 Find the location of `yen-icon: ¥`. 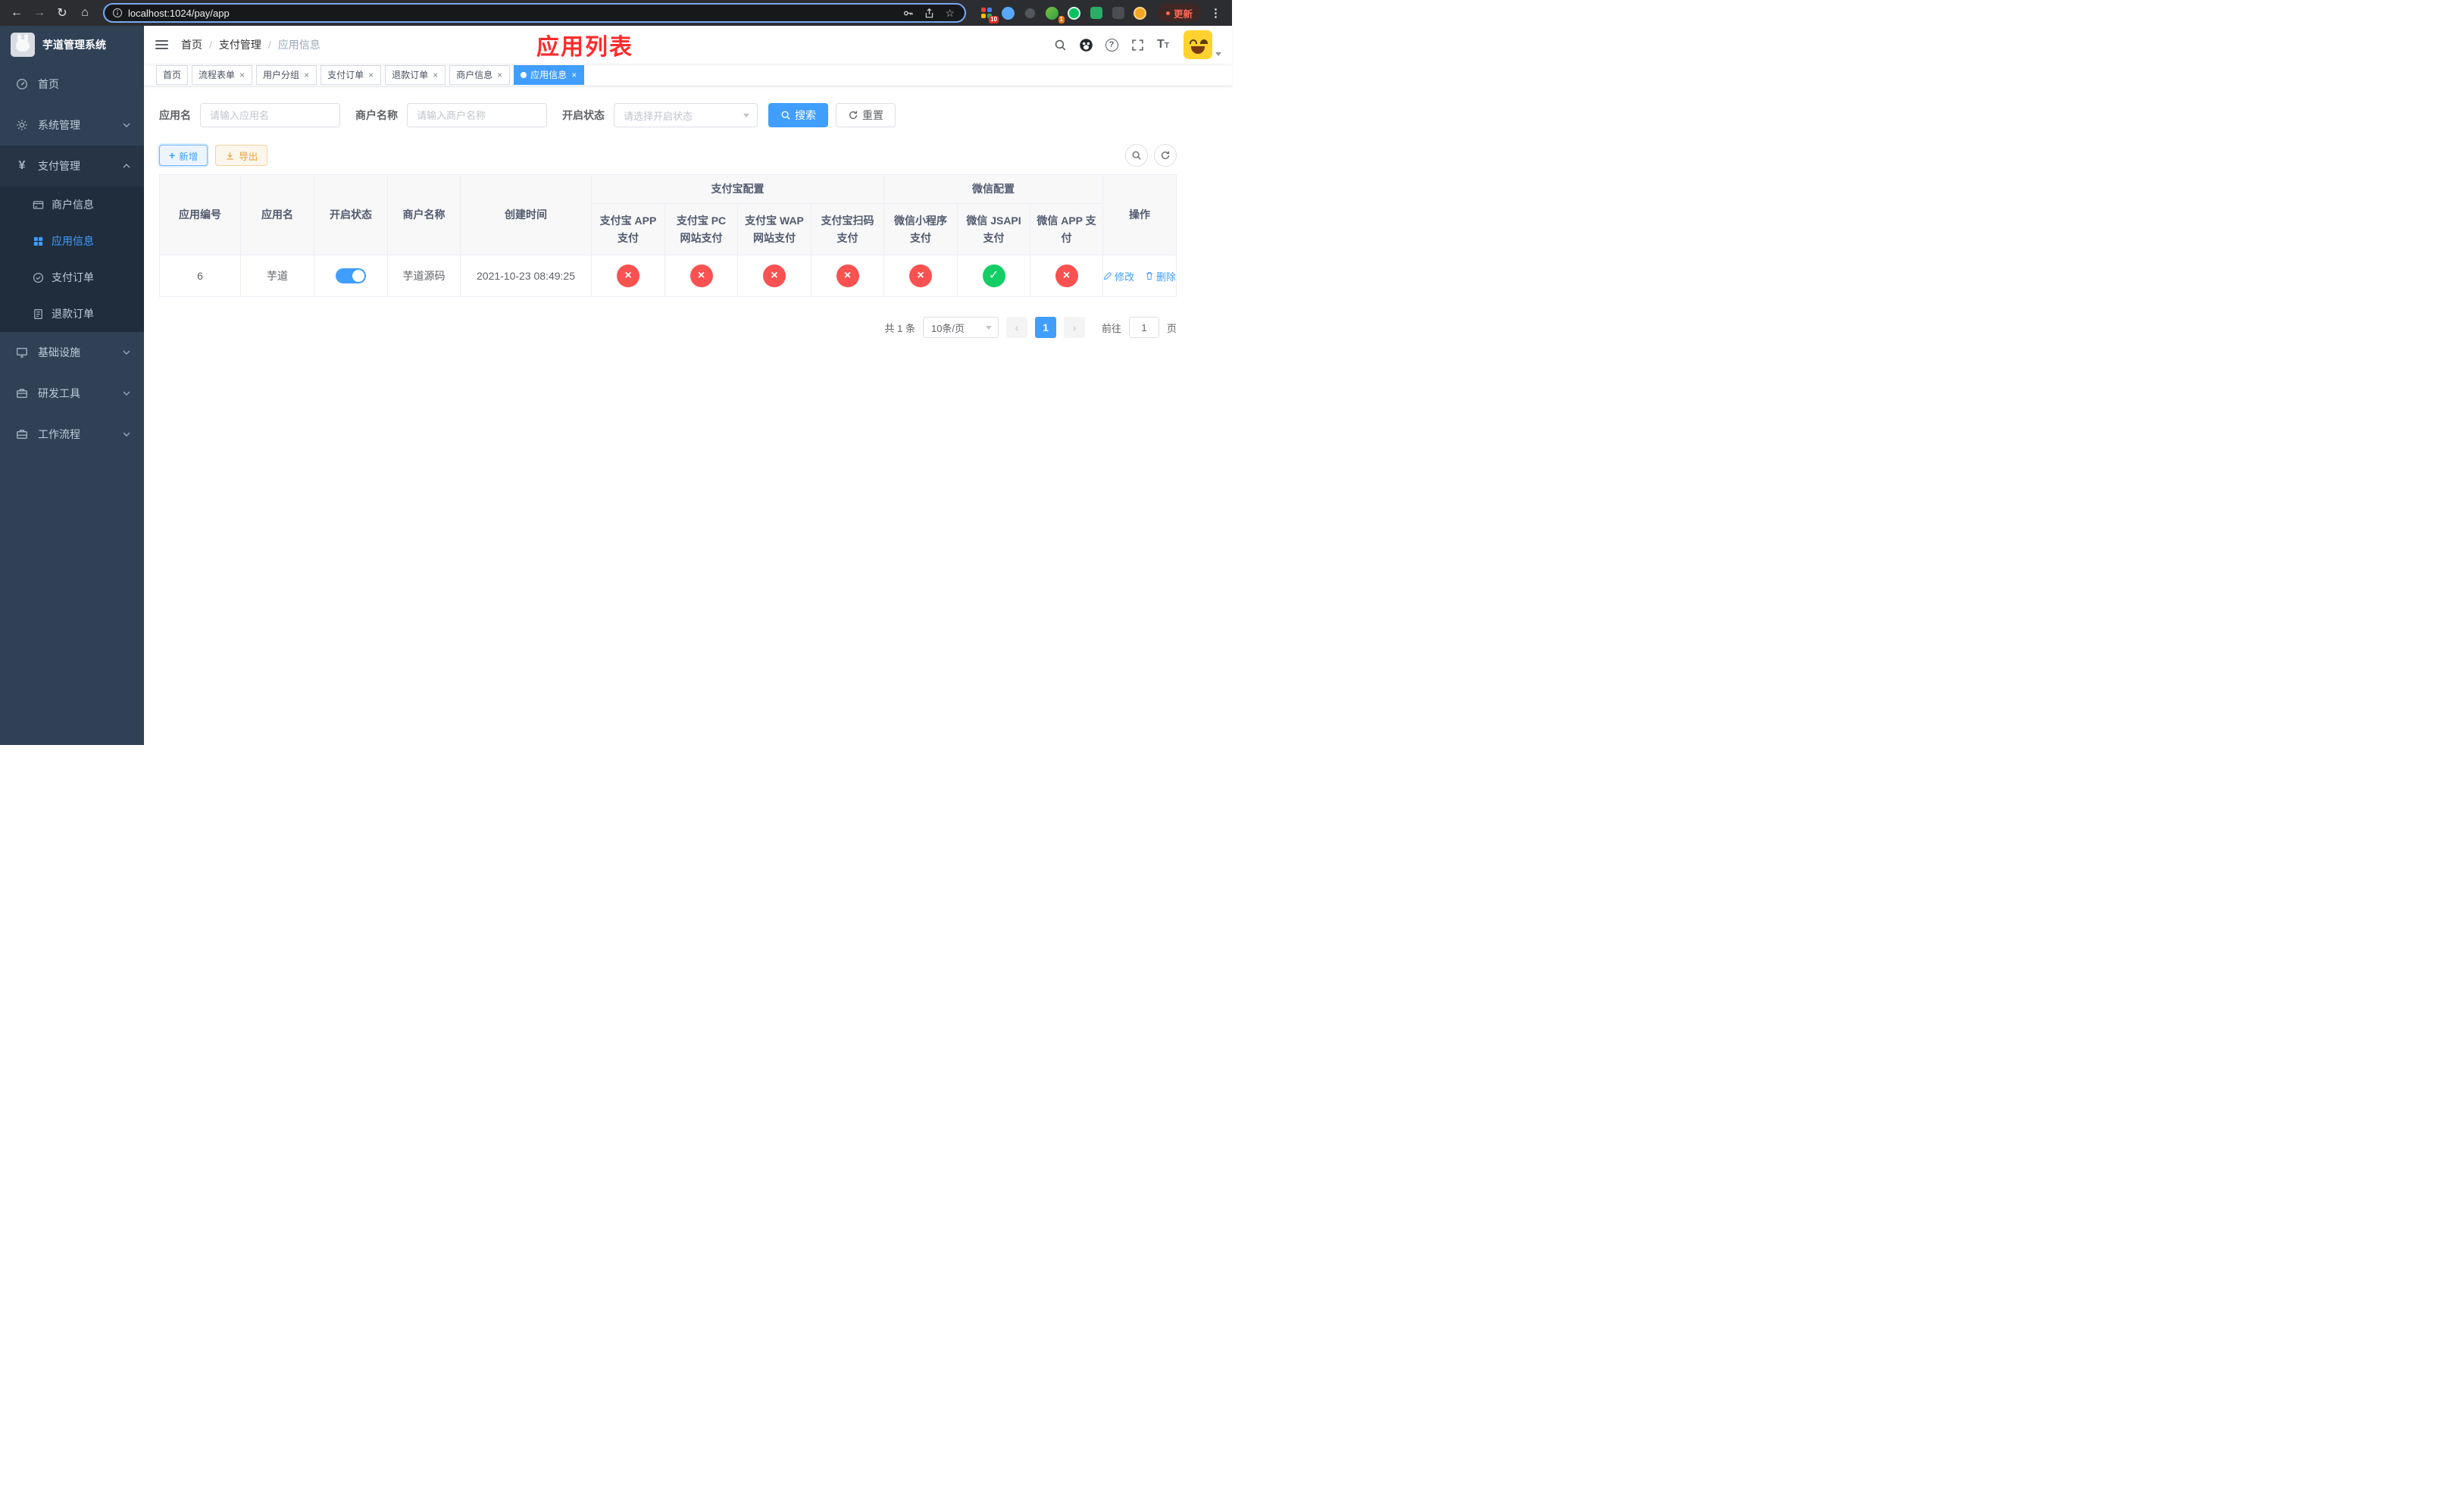

yen-icon: ¥ is located at coordinates (22, 165).